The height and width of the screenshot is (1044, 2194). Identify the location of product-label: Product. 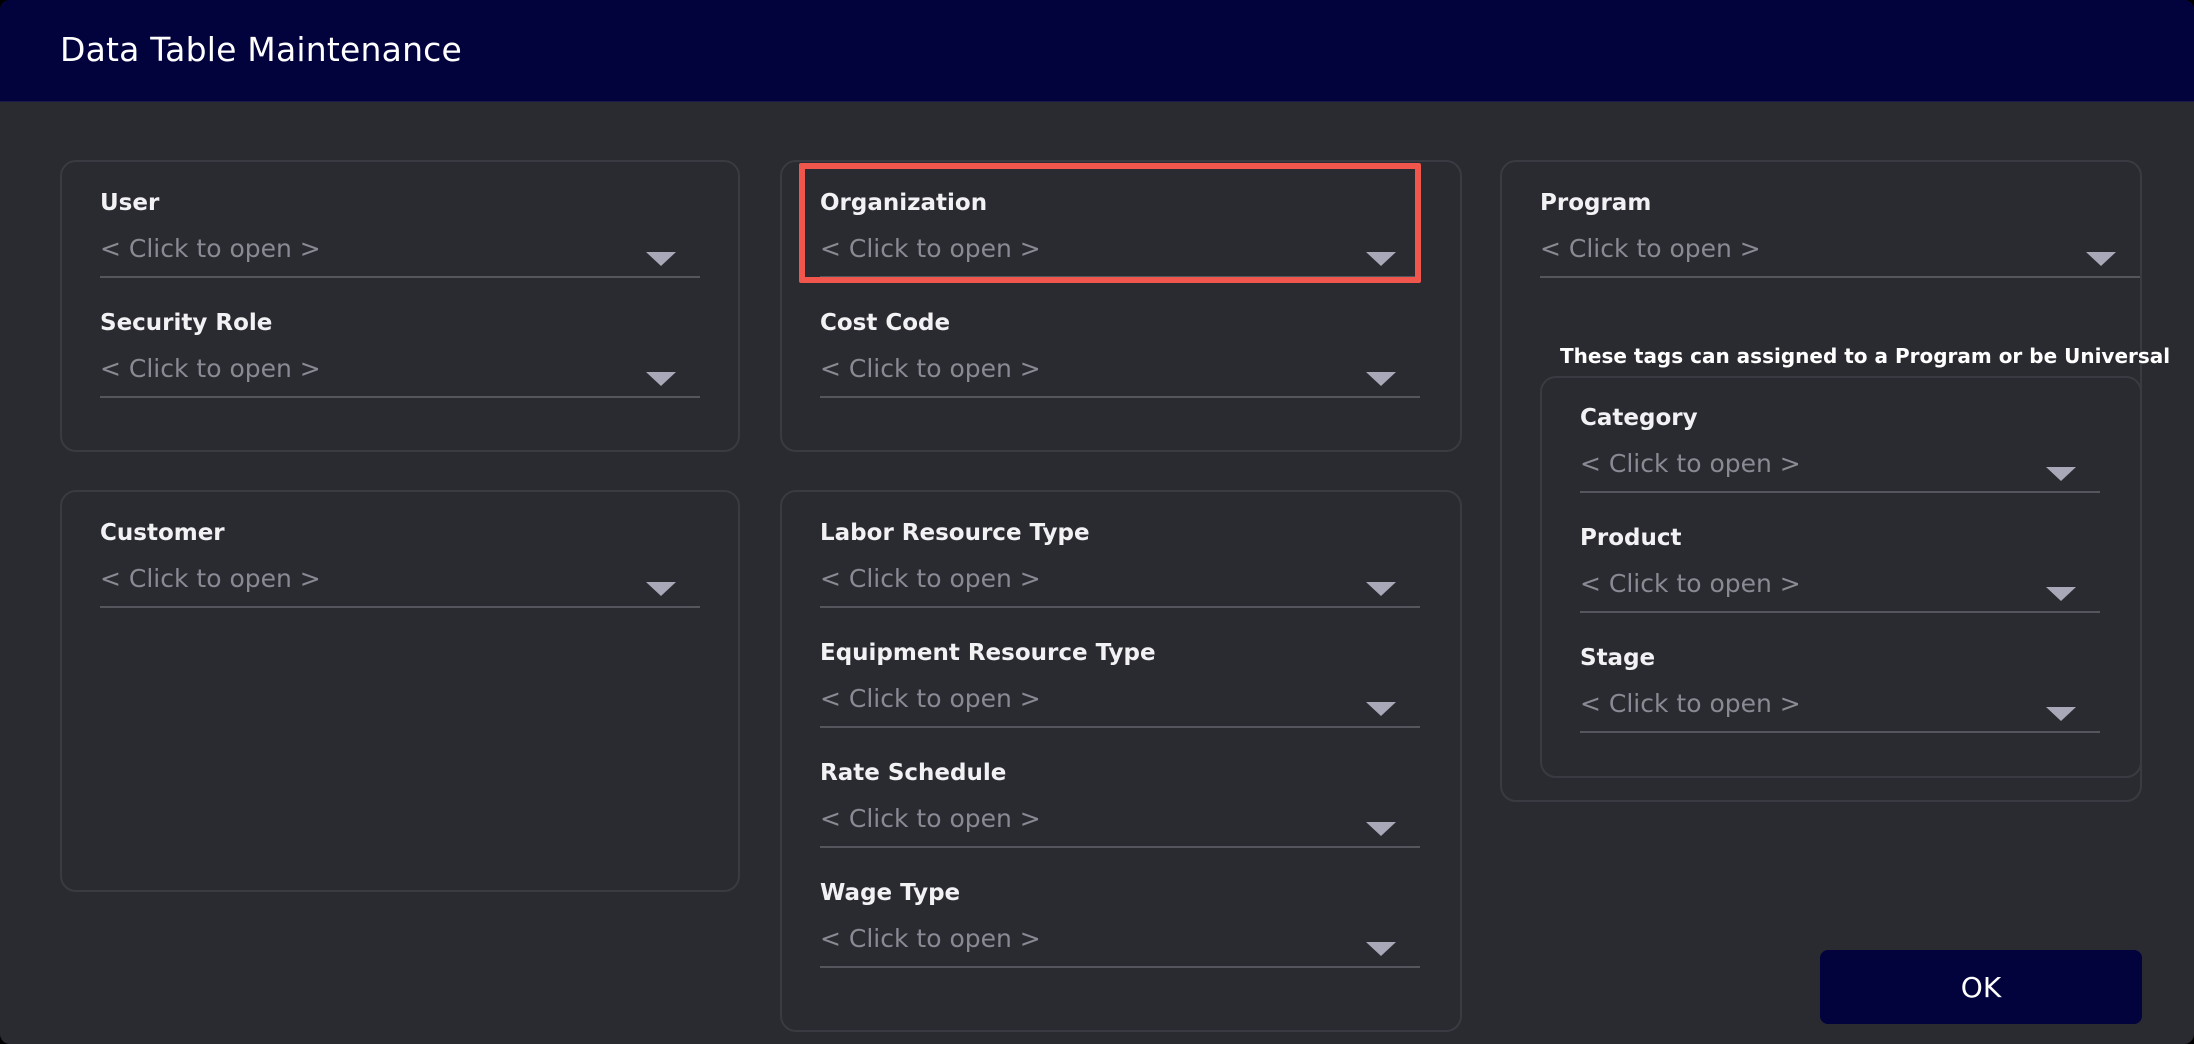
(1631, 538).